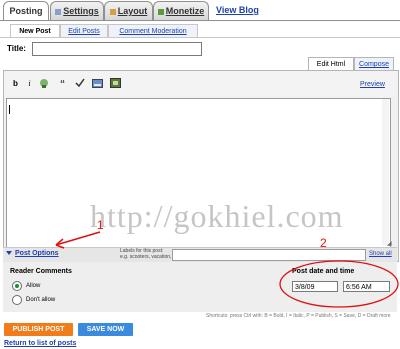  Describe the element at coordinates (100, 225) in the screenshot. I see `annotation-number-1: 1` at that location.